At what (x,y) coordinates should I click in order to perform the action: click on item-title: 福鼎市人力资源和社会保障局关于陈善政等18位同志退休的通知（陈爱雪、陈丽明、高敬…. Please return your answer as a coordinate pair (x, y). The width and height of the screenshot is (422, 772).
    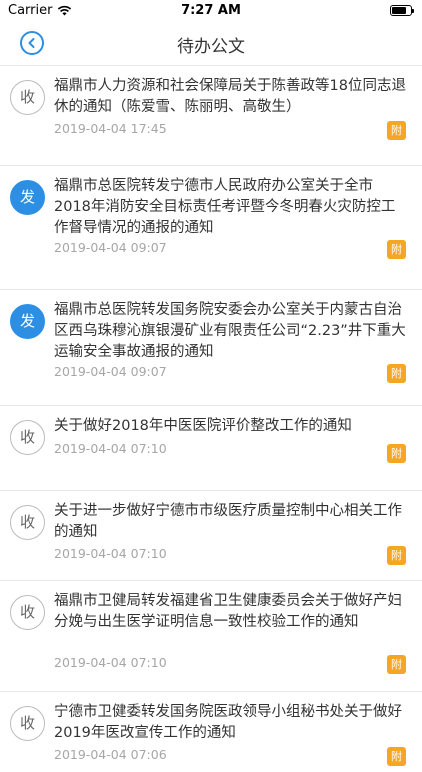
    Looking at the image, I should click on (230, 96).